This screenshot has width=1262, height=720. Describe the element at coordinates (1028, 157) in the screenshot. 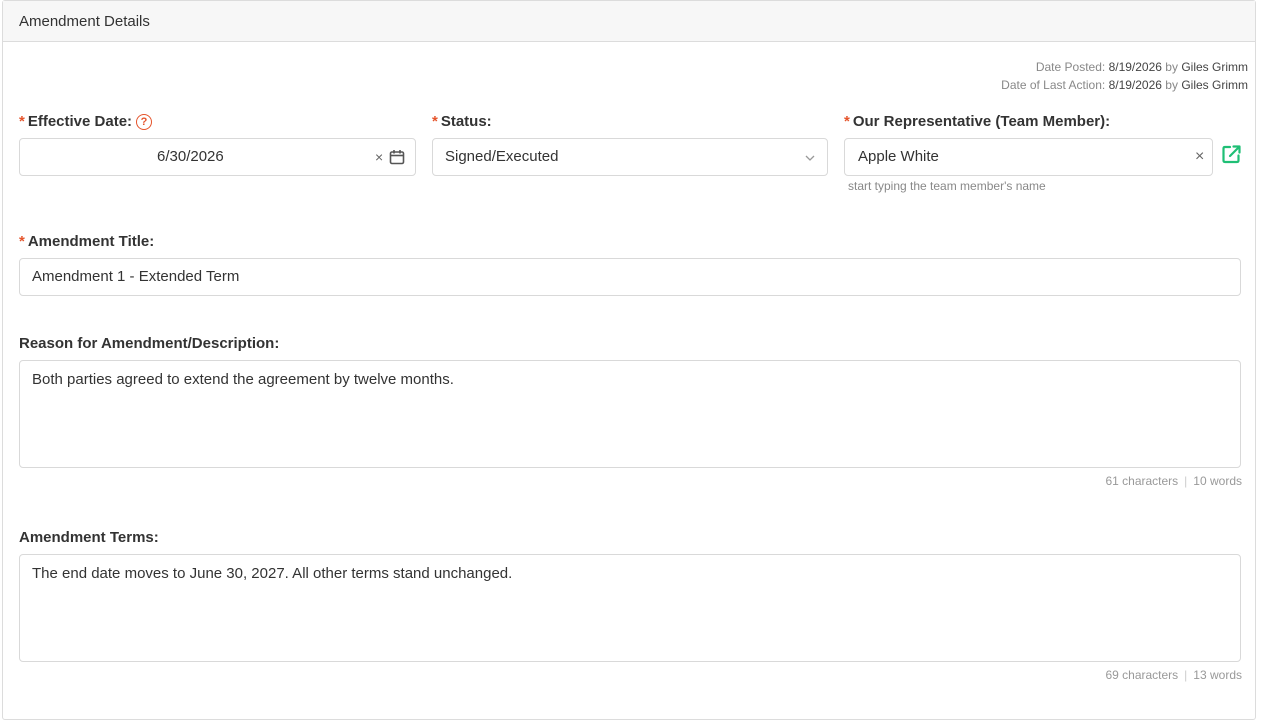

I see `representative-input: Apple White ×` at that location.